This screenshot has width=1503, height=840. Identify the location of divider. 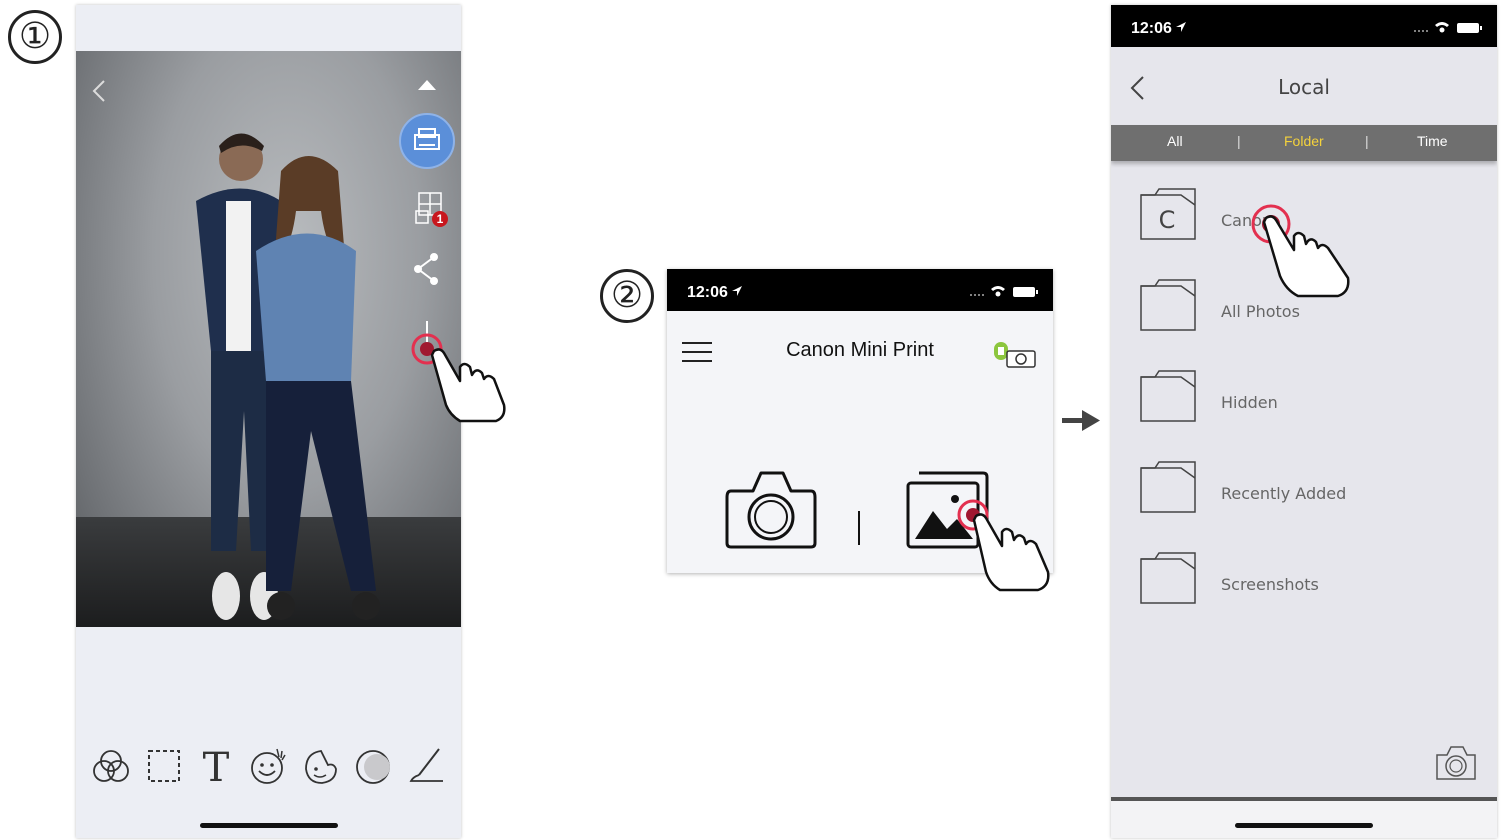
(859, 528).